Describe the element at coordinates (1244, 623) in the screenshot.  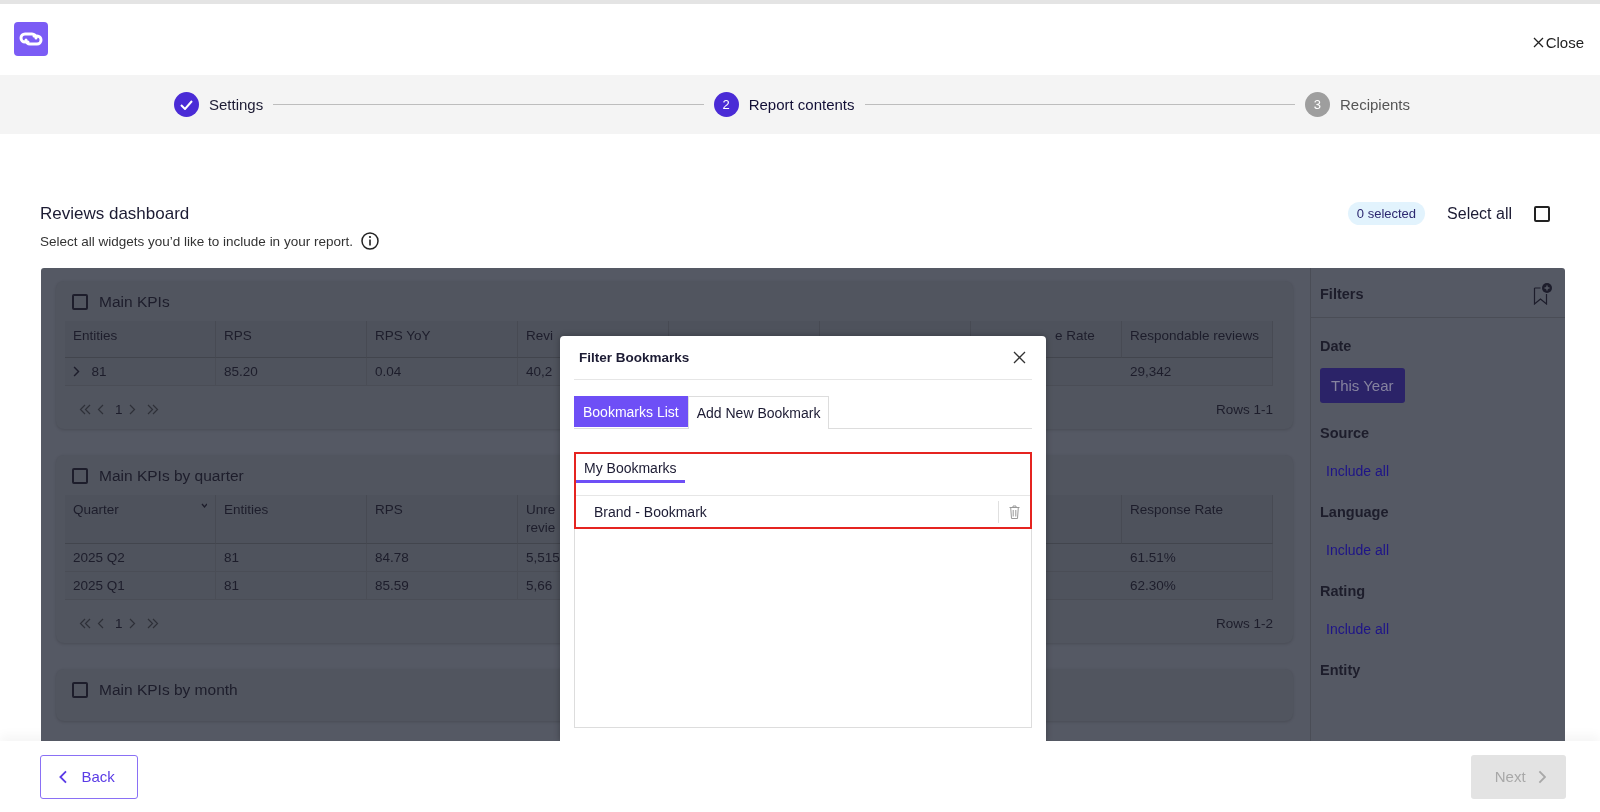
I see `rows-count: Rows 1-2` at that location.